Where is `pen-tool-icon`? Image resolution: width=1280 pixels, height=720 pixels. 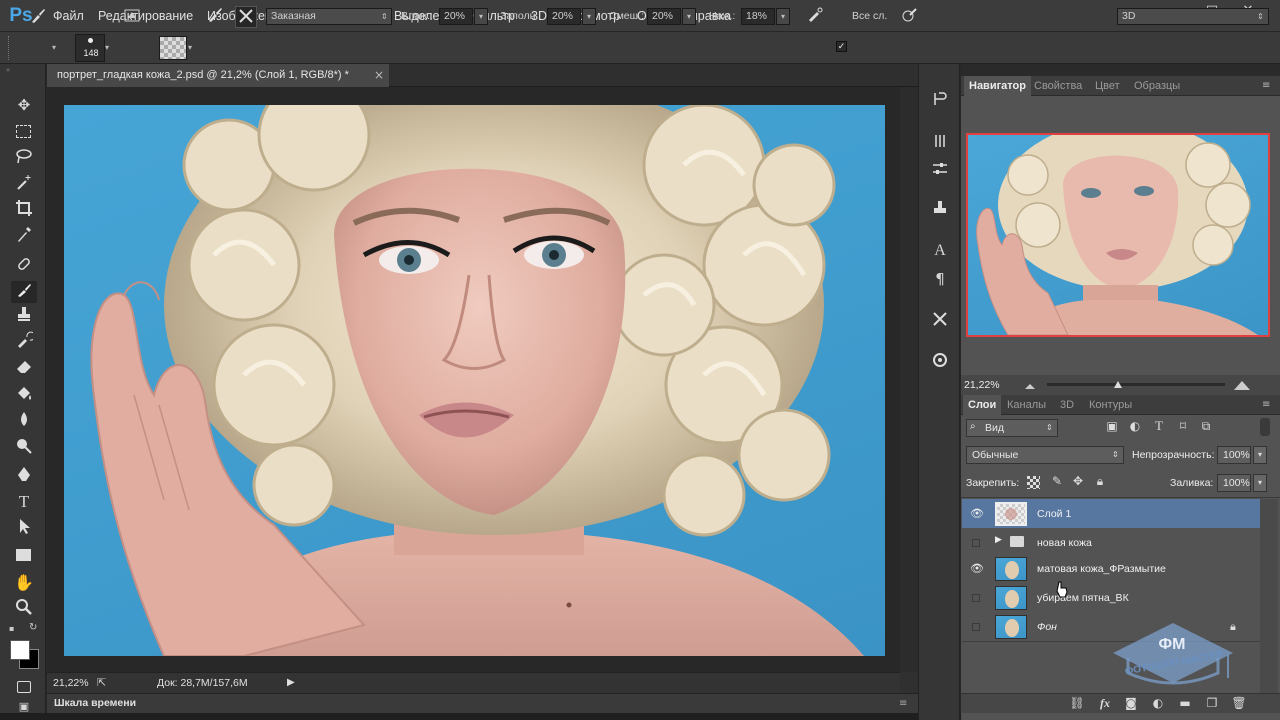 pen-tool-icon is located at coordinates (24, 476).